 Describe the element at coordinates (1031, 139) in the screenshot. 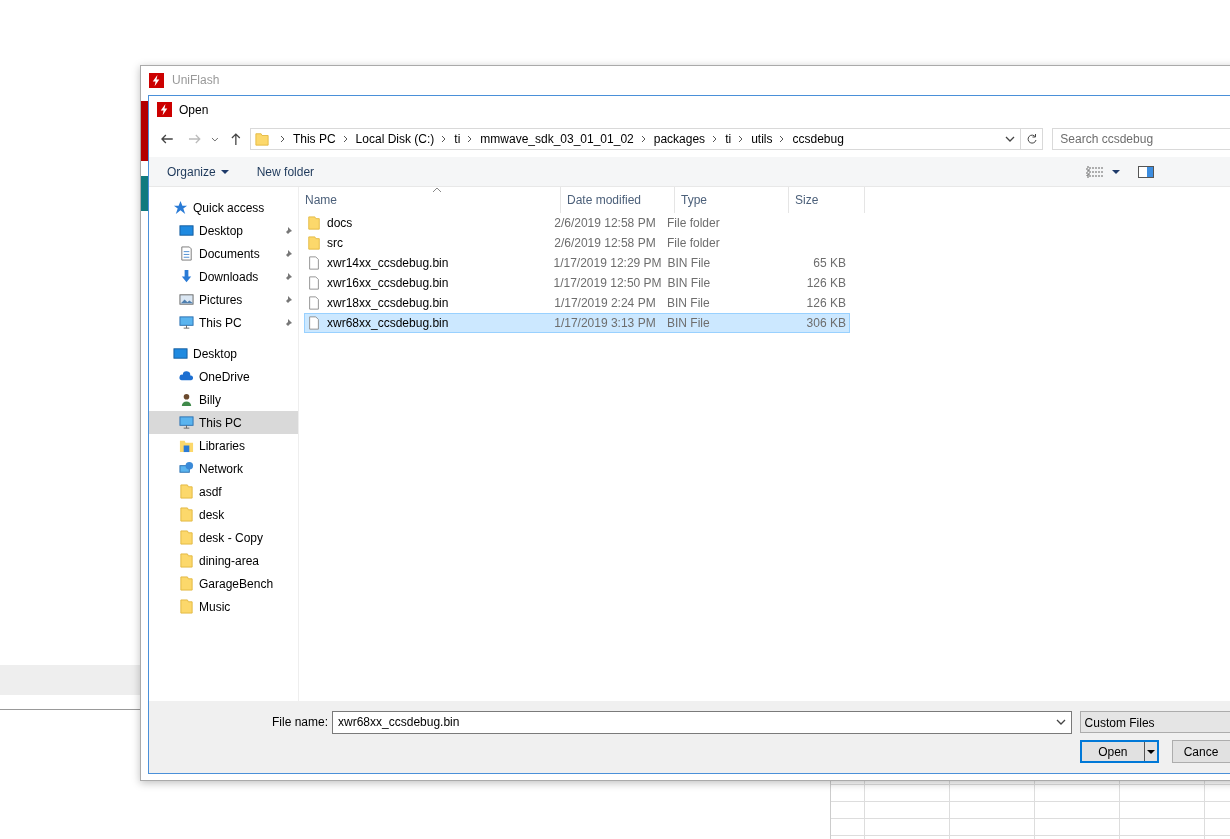

I see `refresh-icon` at that location.